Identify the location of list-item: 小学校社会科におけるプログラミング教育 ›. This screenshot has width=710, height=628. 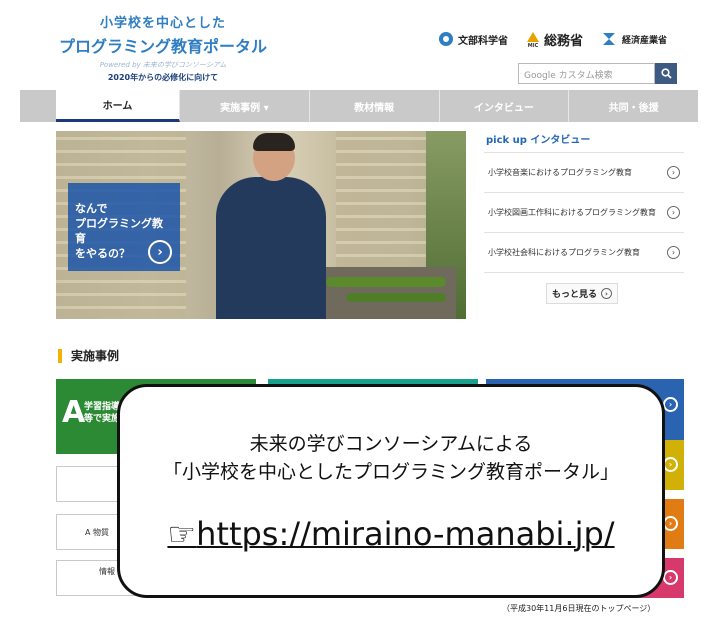
(584, 253).